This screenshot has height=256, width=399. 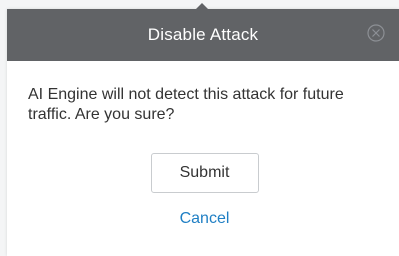 I want to click on close-icon, so click(x=376, y=33).